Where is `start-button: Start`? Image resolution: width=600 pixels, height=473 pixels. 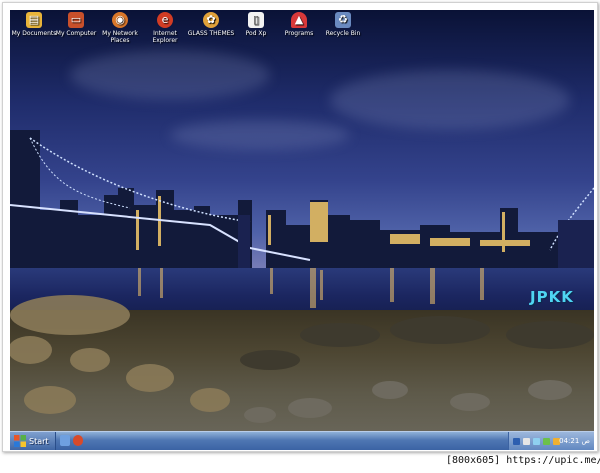 start-button: Start is located at coordinates (33, 441).